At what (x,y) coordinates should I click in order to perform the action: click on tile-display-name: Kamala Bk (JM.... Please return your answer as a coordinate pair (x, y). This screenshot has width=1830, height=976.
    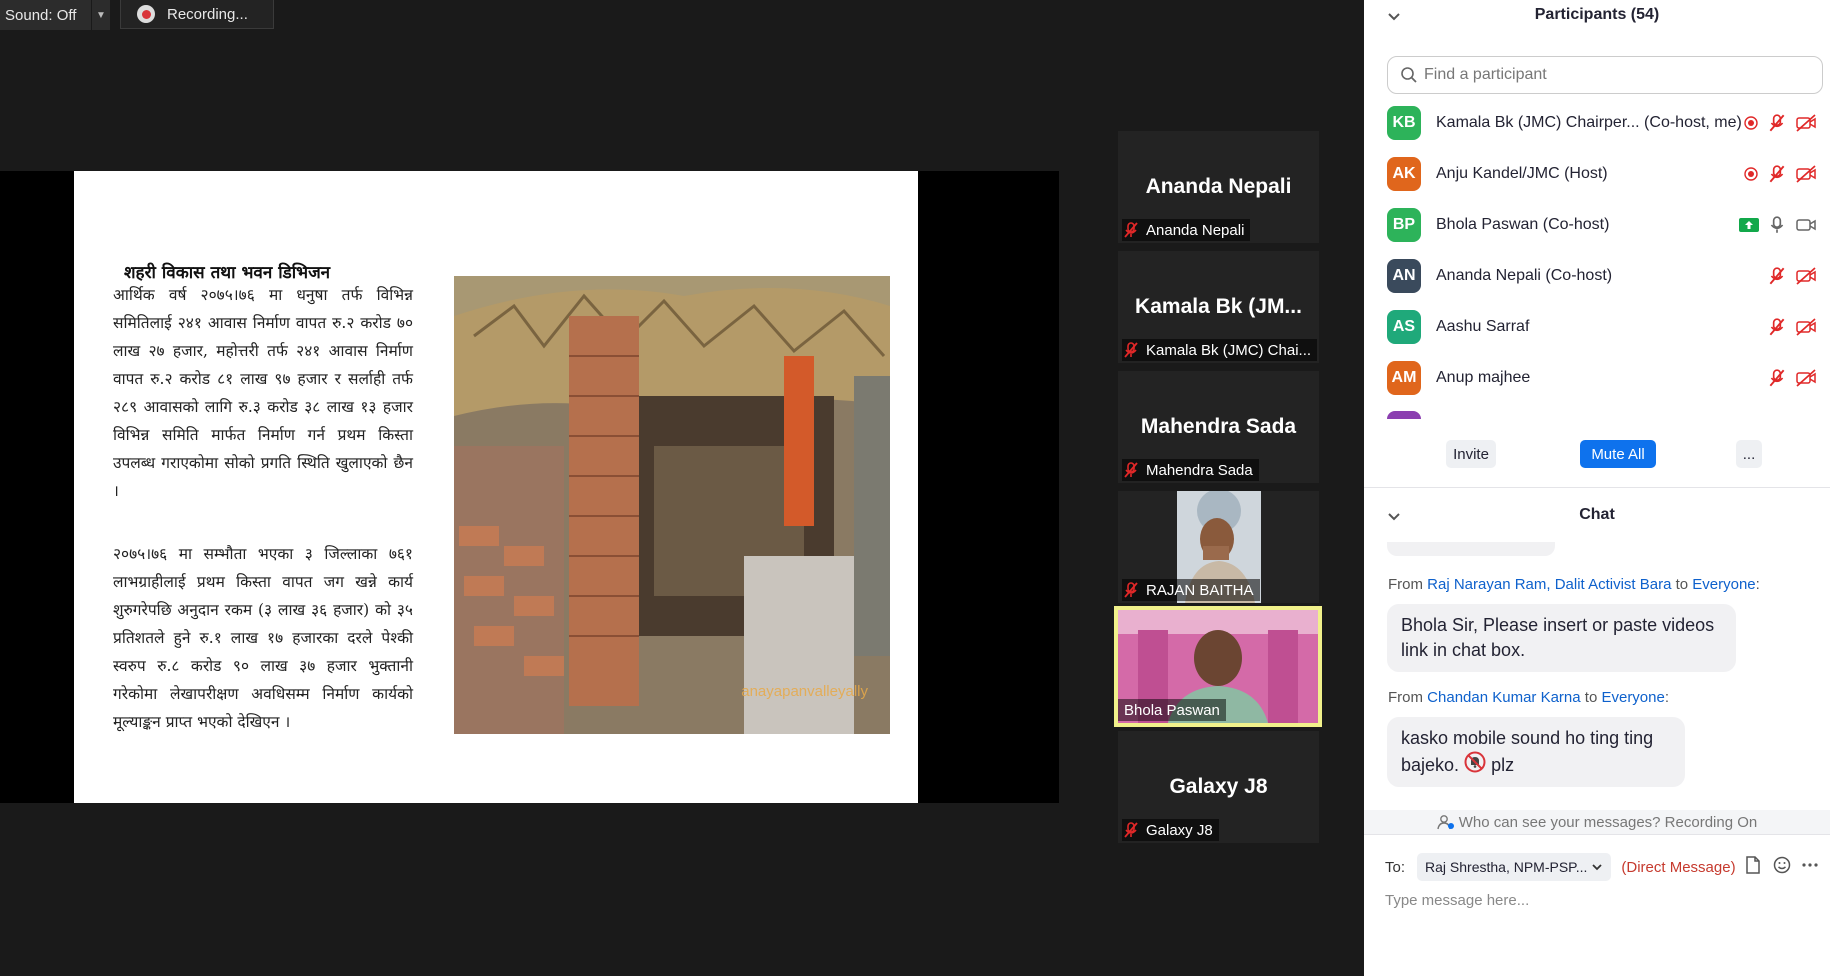
    Looking at the image, I should click on (1218, 306).